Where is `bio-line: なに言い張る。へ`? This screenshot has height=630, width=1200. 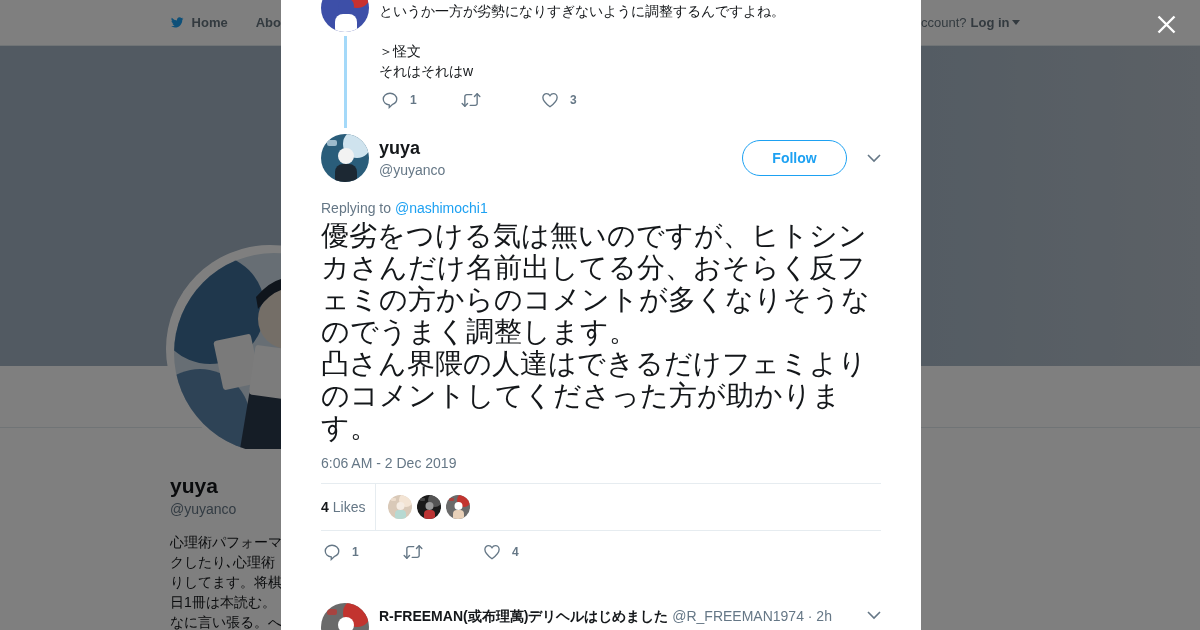 bio-line: なに言い張る。へ is located at coordinates (226, 621).